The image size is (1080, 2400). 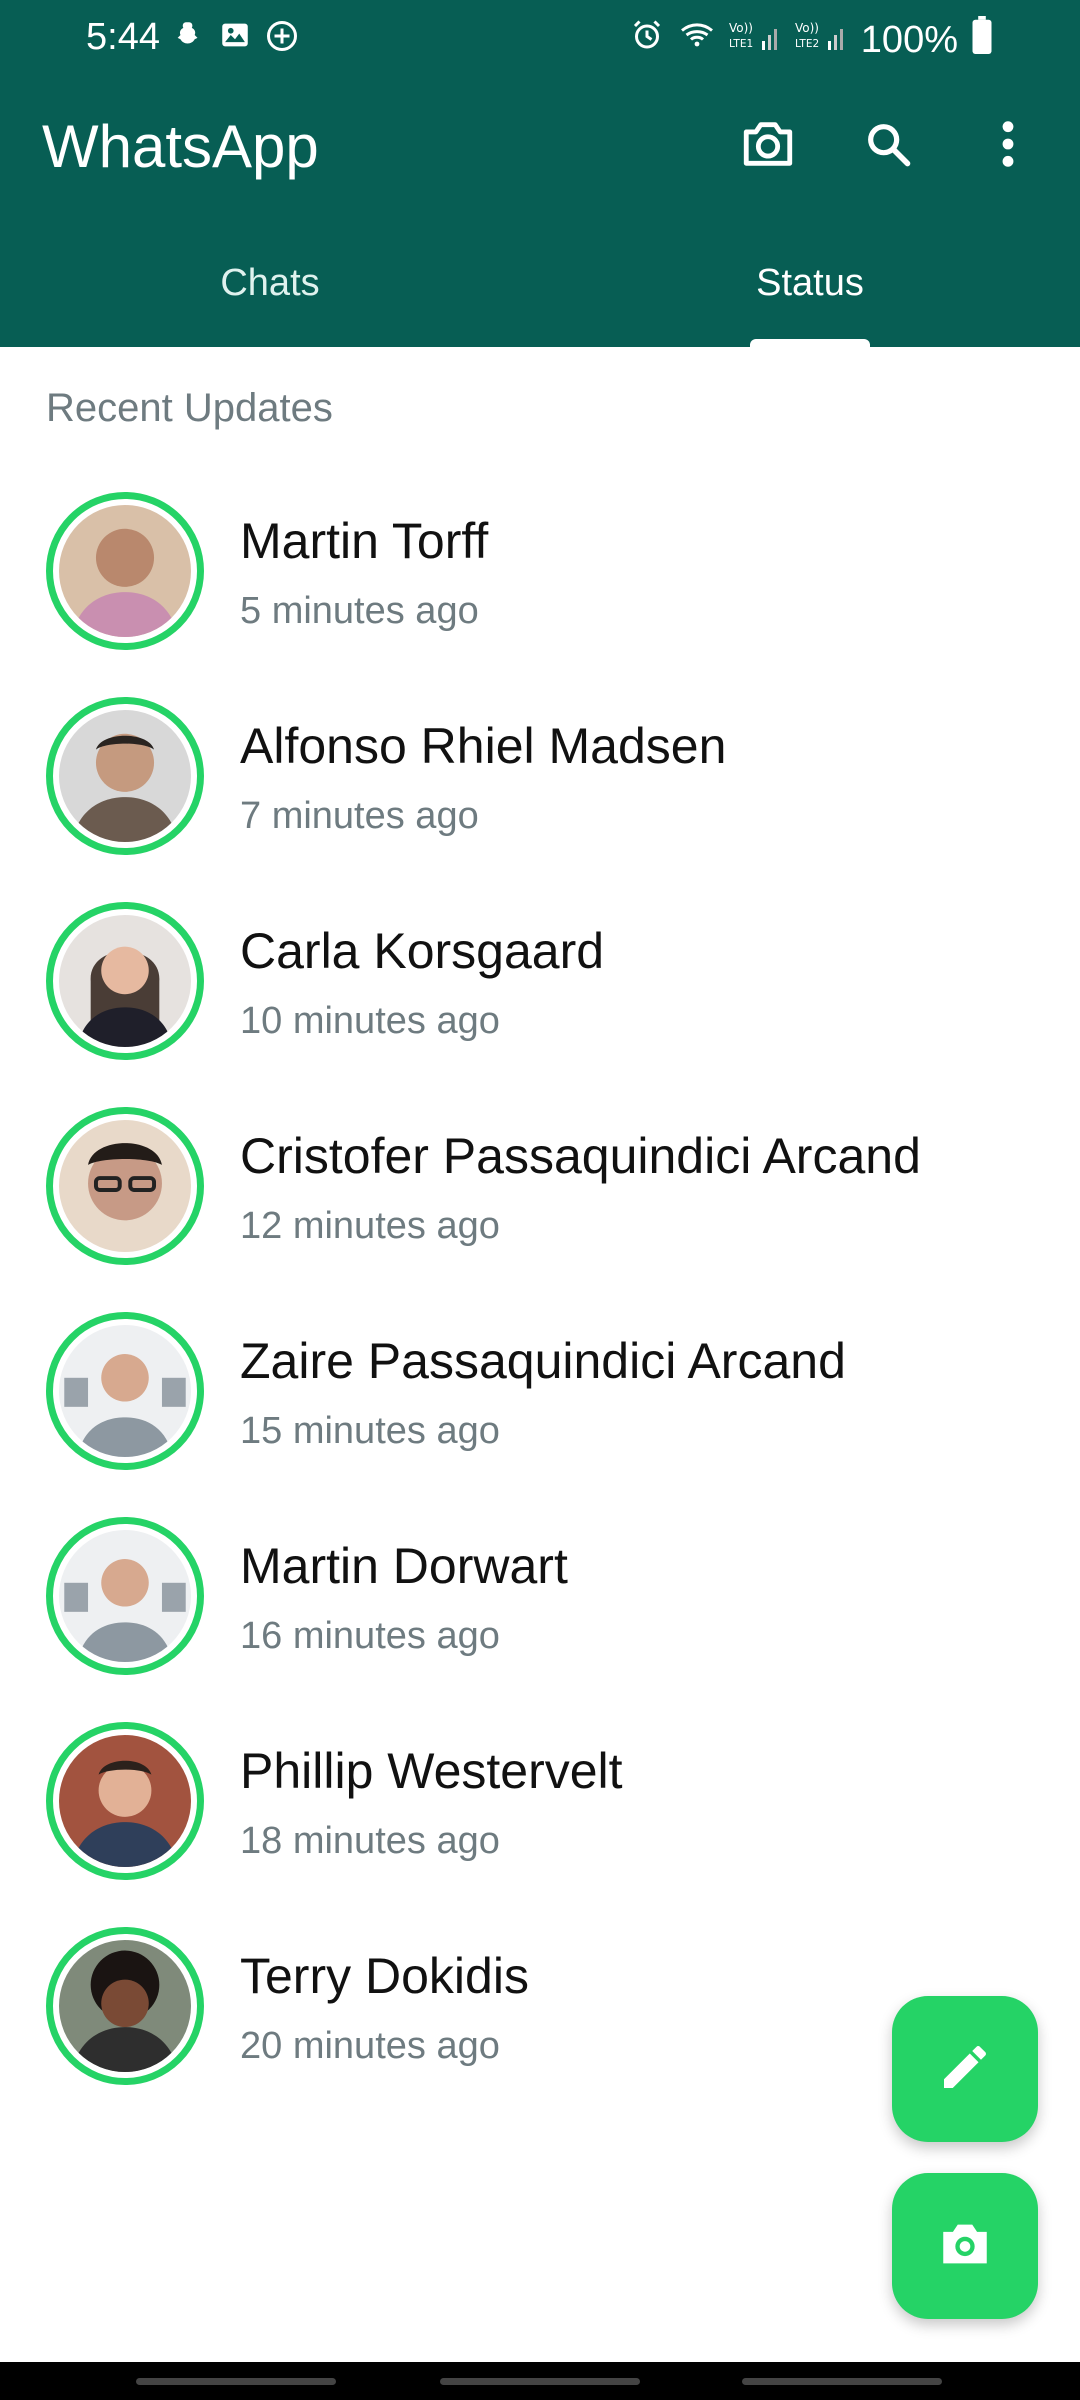 What do you see at coordinates (359, 611) in the screenshot?
I see `status-time-ago: 5 minutes ago` at bounding box center [359, 611].